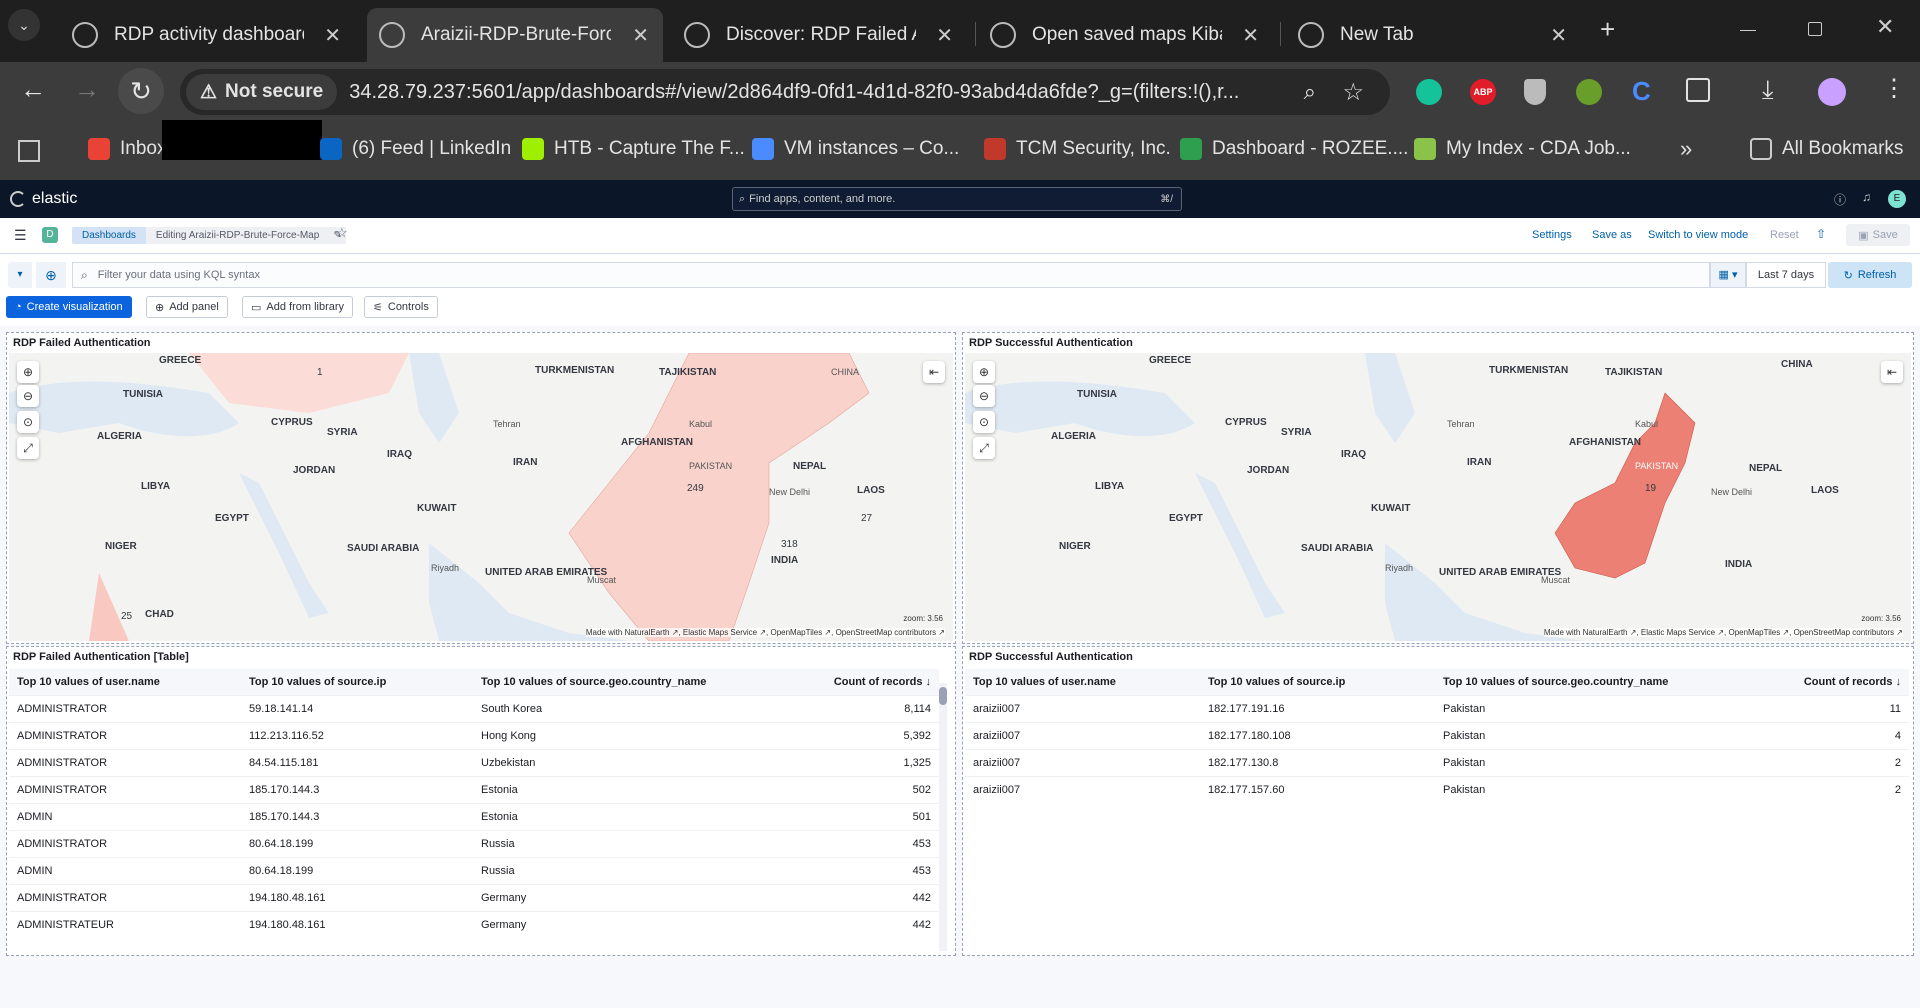 This screenshot has height=1008, width=1920. Describe the element at coordinates (1483, 92) in the screenshot. I see `adblock-icon: ABP` at that location.